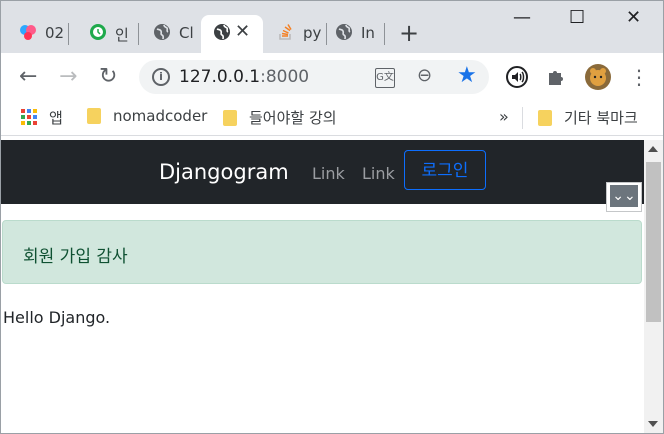 The height and width of the screenshot is (434, 664). I want to click on bookmark-star-icon: ★, so click(467, 75).